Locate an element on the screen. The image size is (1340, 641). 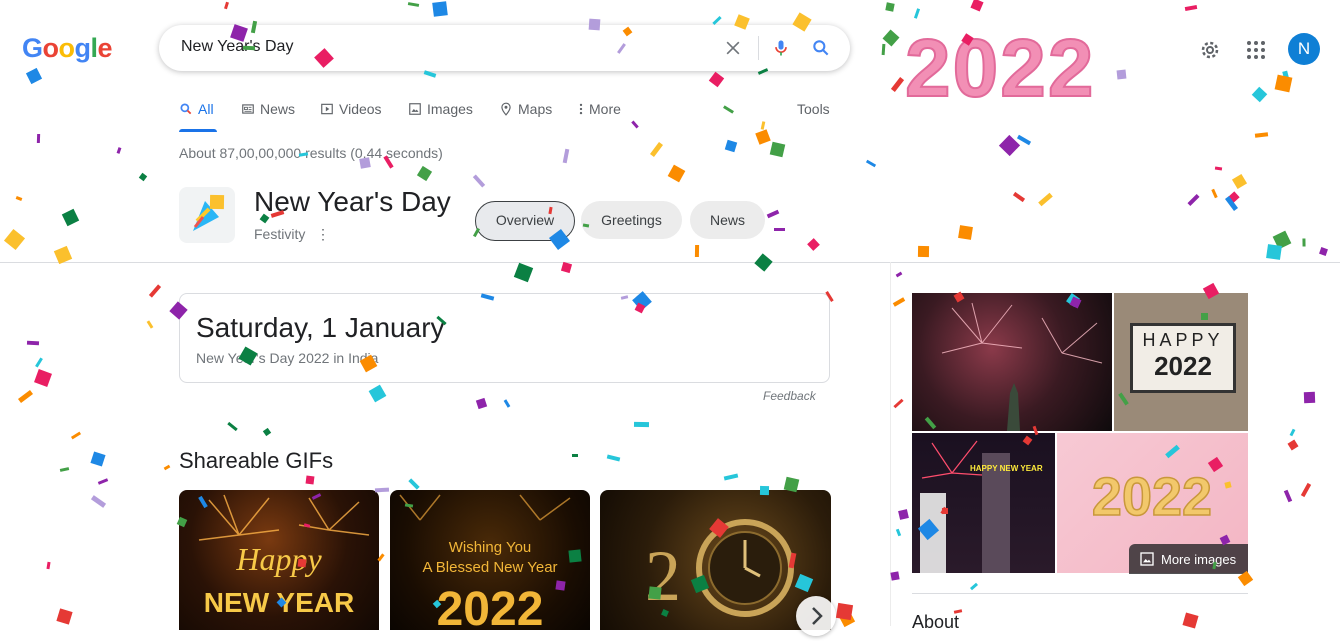
tab-more: More is located at coordinates (599, 109).